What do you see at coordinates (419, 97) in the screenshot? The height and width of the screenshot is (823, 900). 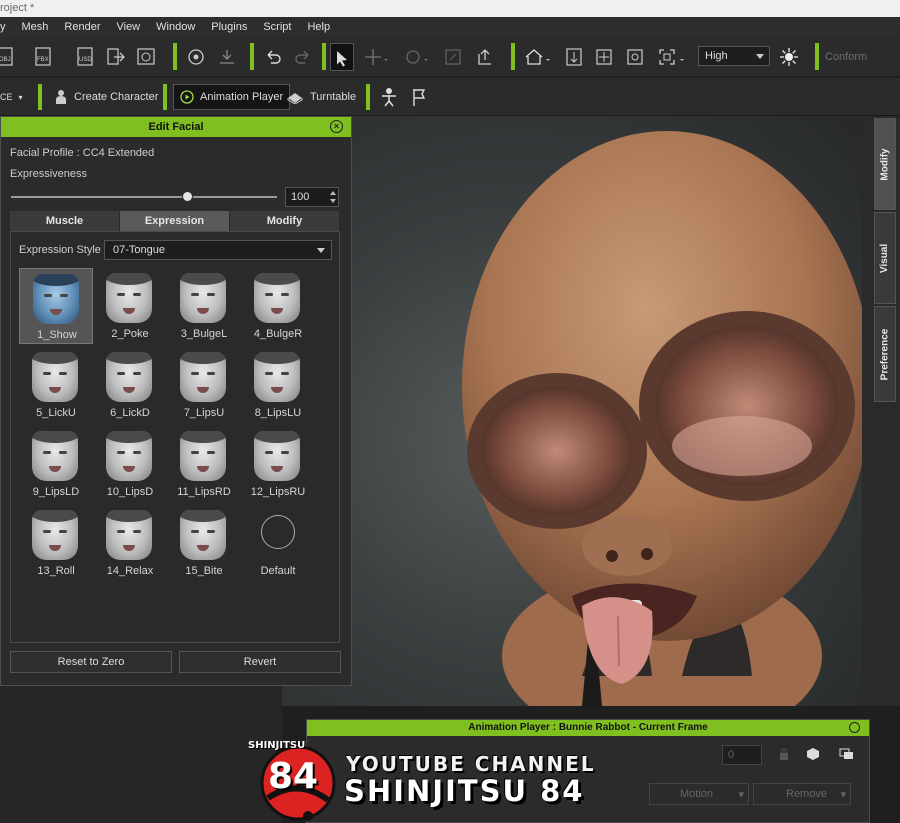 I see `flag-icon` at bounding box center [419, 97].